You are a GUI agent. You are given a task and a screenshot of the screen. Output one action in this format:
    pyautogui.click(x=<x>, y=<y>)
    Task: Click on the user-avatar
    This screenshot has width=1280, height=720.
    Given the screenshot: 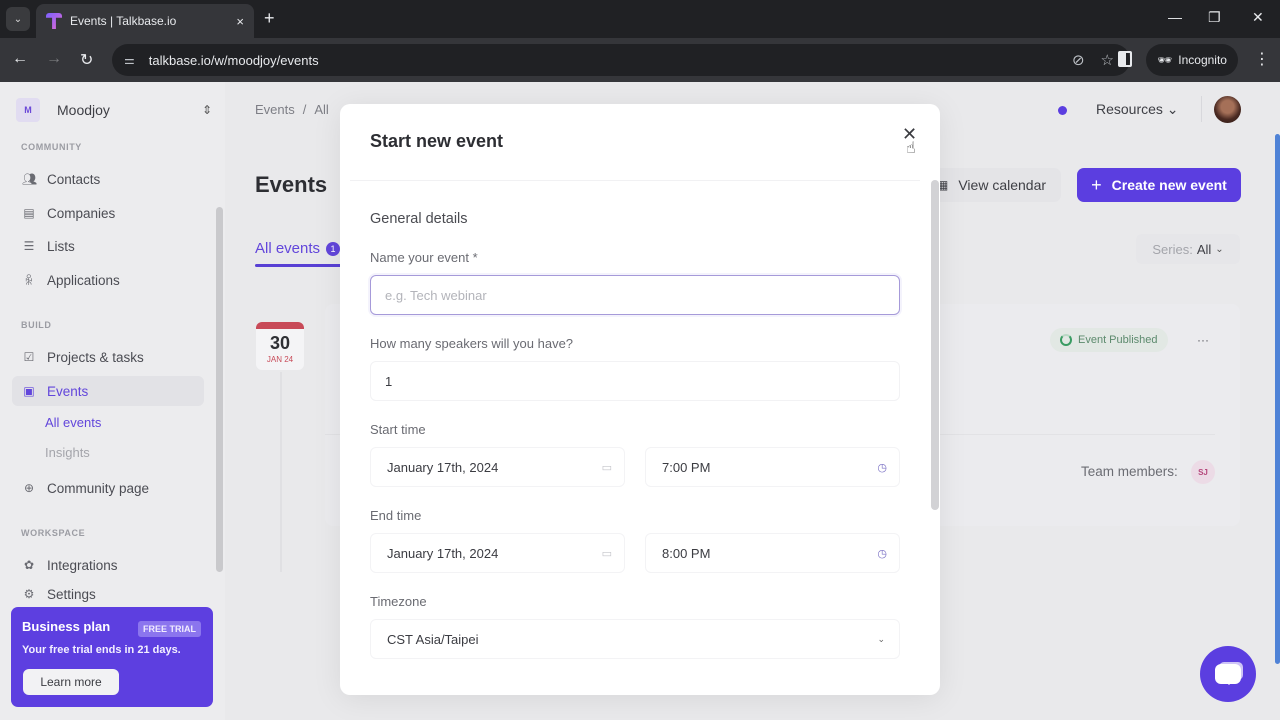 What is the action you would take?
    pyautogui.click(x=1227, y=109)
    